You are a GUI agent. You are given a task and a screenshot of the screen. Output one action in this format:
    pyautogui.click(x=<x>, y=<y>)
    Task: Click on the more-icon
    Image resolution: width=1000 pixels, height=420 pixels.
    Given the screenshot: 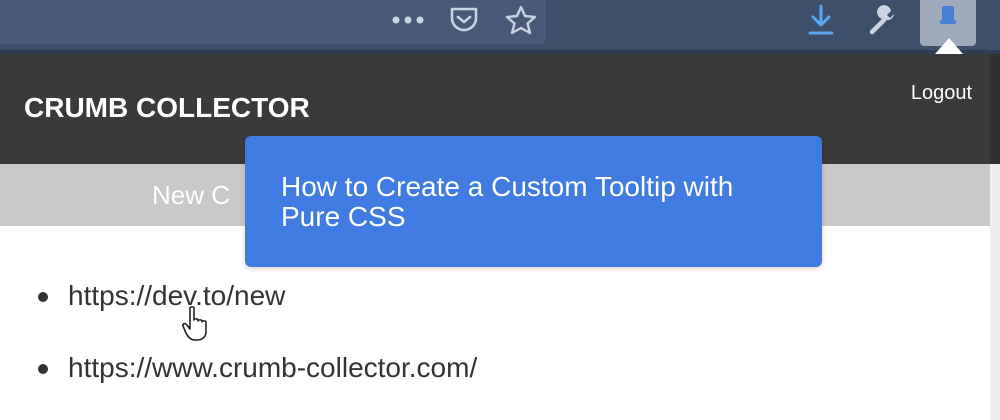 What is the action you would take?
    pyautogui.click(x=408, y=20)
    